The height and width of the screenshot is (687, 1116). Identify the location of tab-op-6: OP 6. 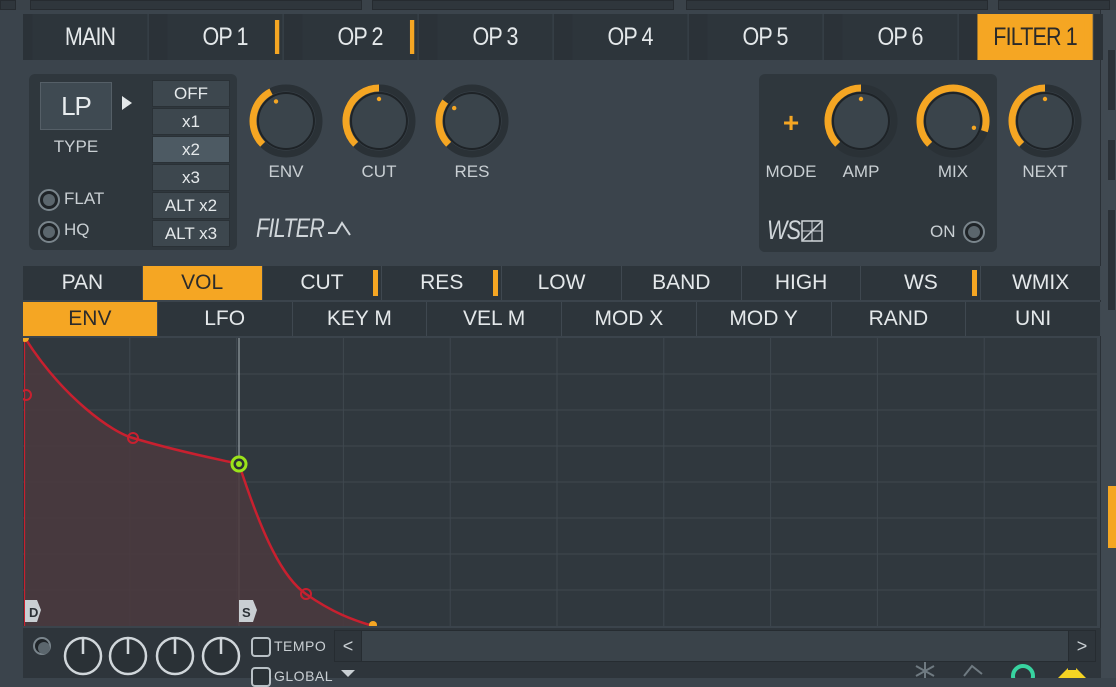
(900, 37).